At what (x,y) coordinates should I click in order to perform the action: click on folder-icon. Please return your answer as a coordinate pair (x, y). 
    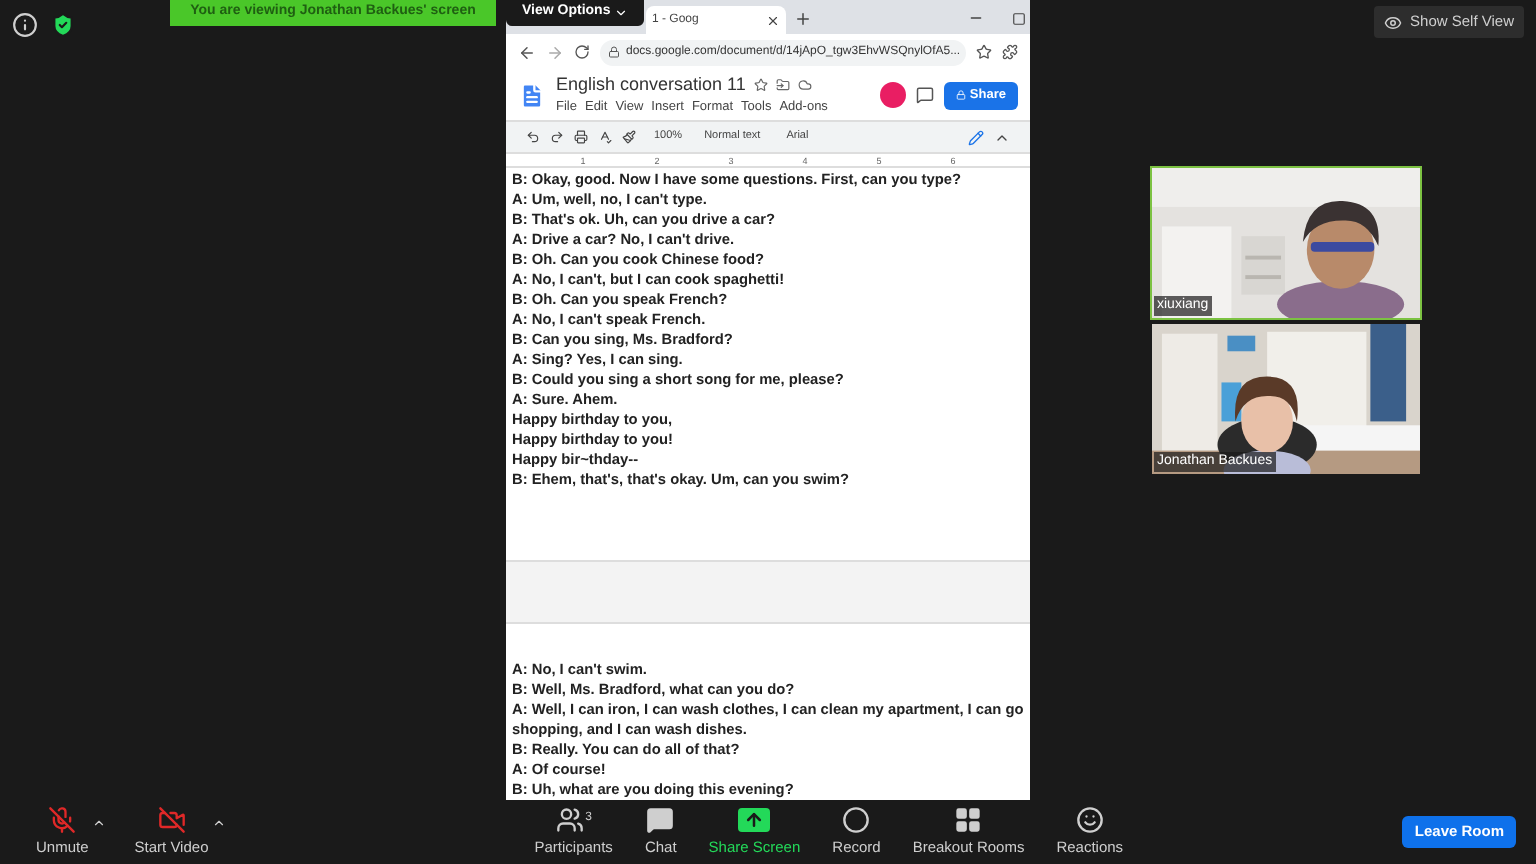
    Looking at the image, I should click on (782, 85).